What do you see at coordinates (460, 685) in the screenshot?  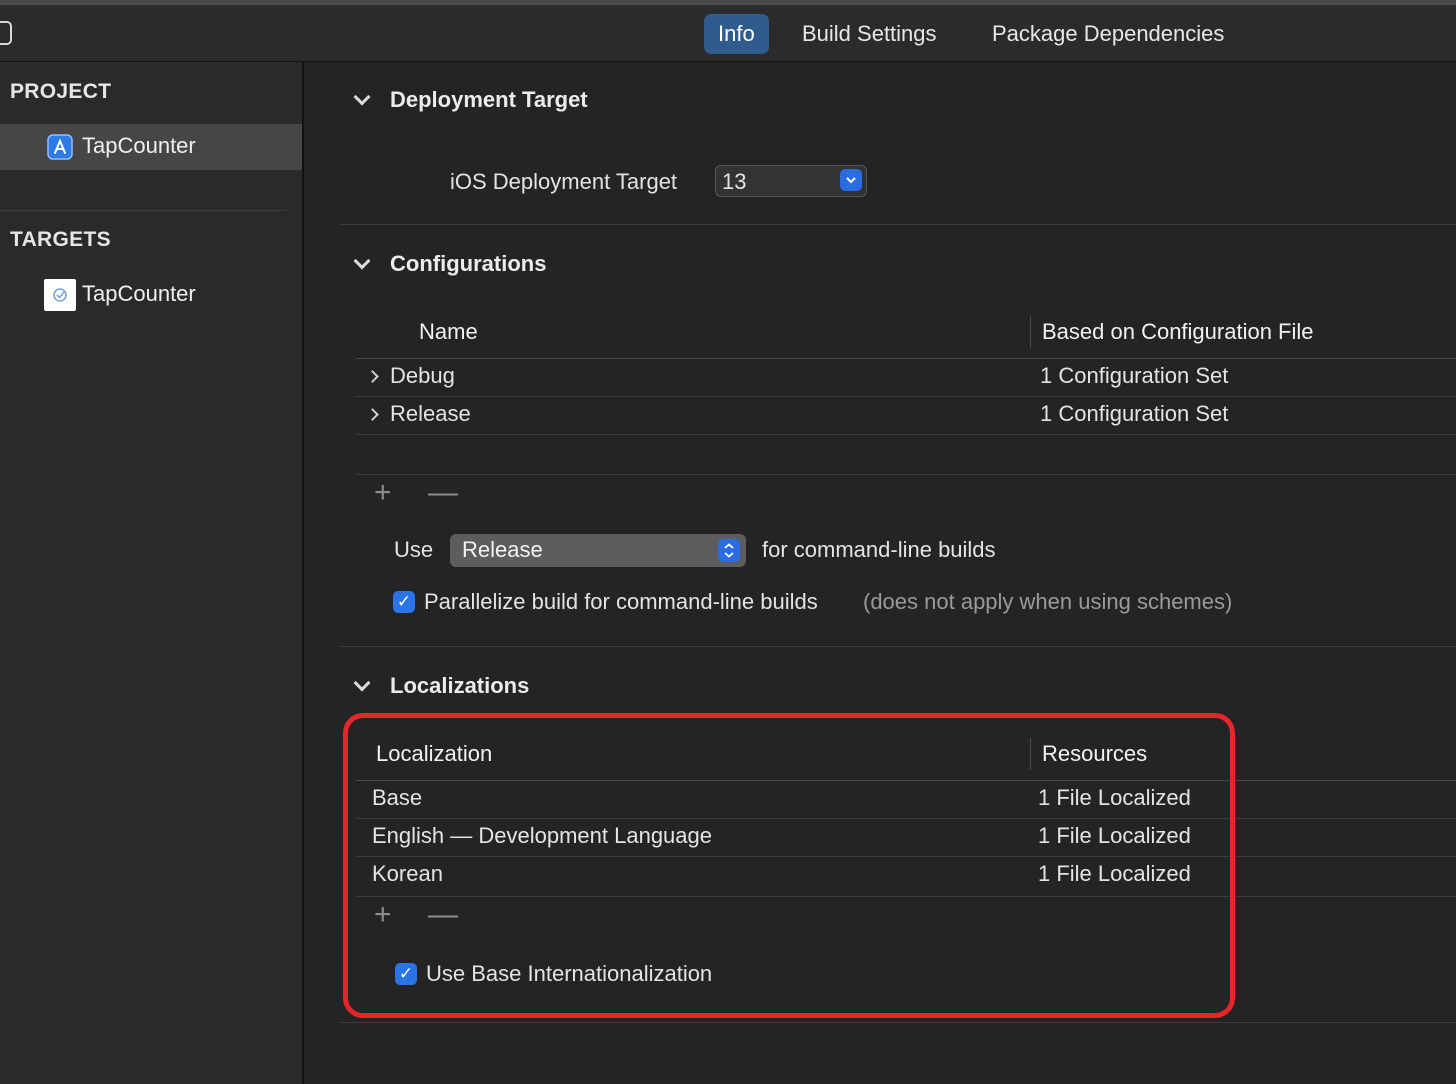 I see `localizations-title: Localizations` at bounding box center [460, 685].